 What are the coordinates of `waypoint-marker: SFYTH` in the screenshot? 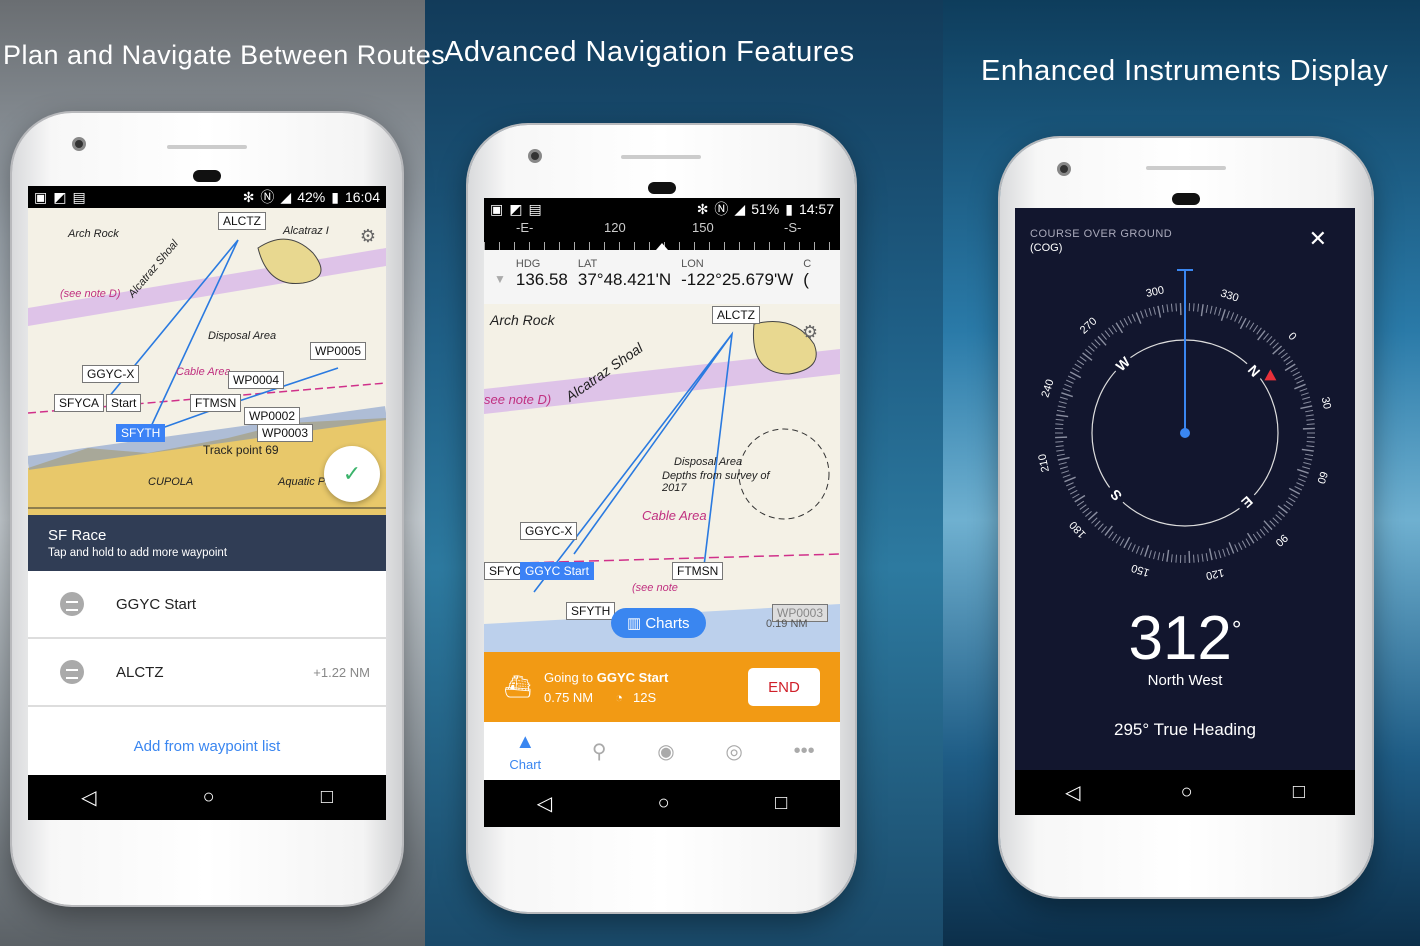 It's located at (591, 611).